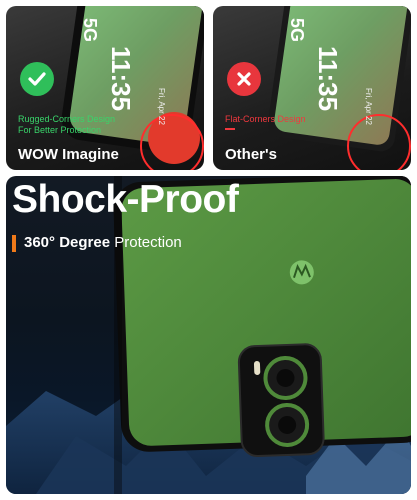 This screenshot has height=500, width=417. I want to click on accent-bar, so click(14, 243).